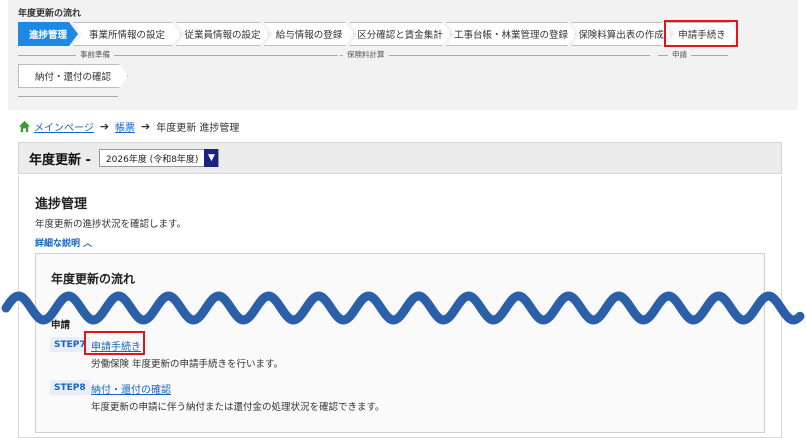  I want to click on home-icon, so click(24, 126).